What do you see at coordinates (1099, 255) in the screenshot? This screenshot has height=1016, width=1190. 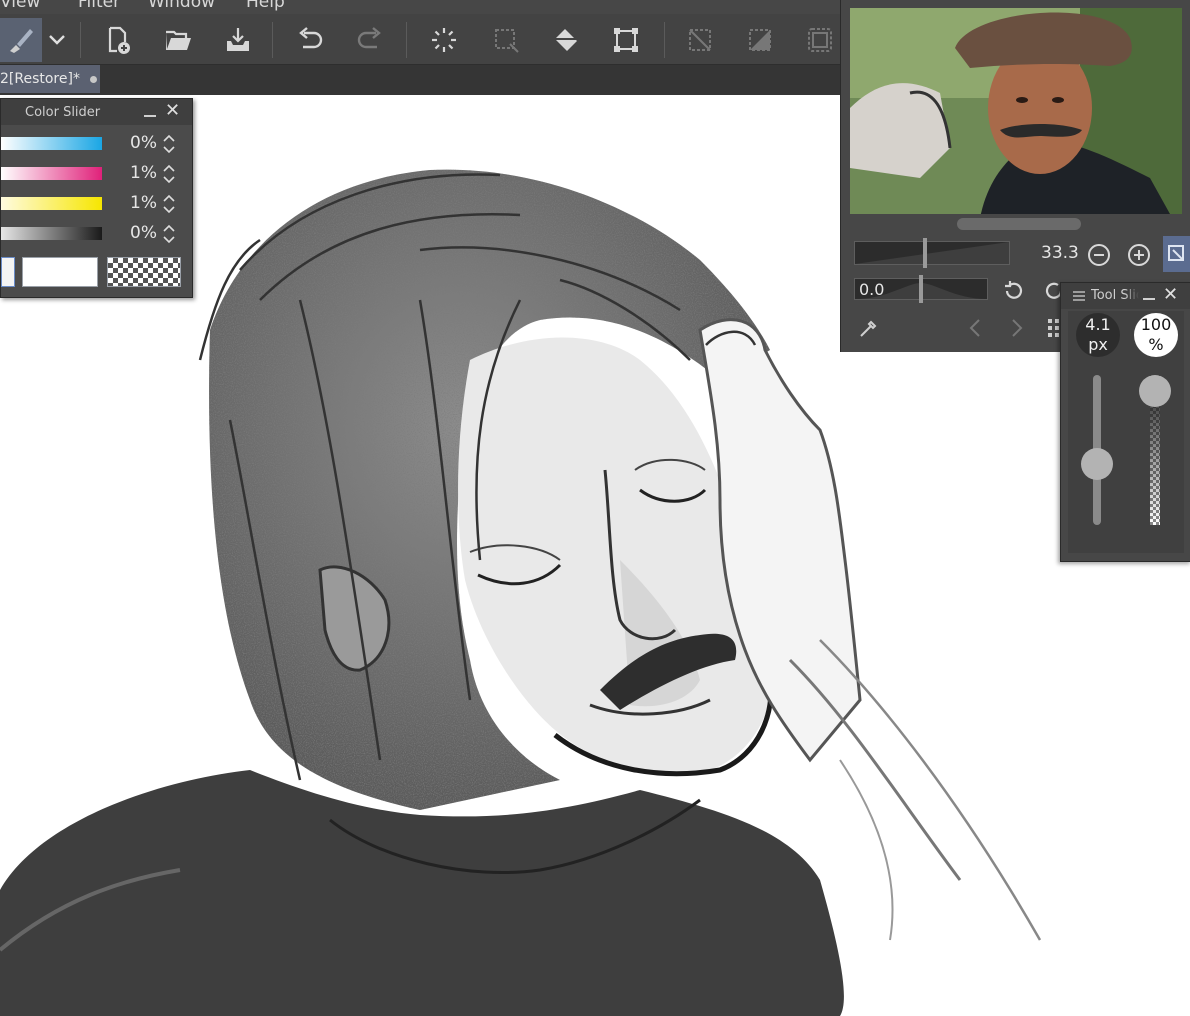 I see `zoom-out-icon` at bounding box center [1099, 255].